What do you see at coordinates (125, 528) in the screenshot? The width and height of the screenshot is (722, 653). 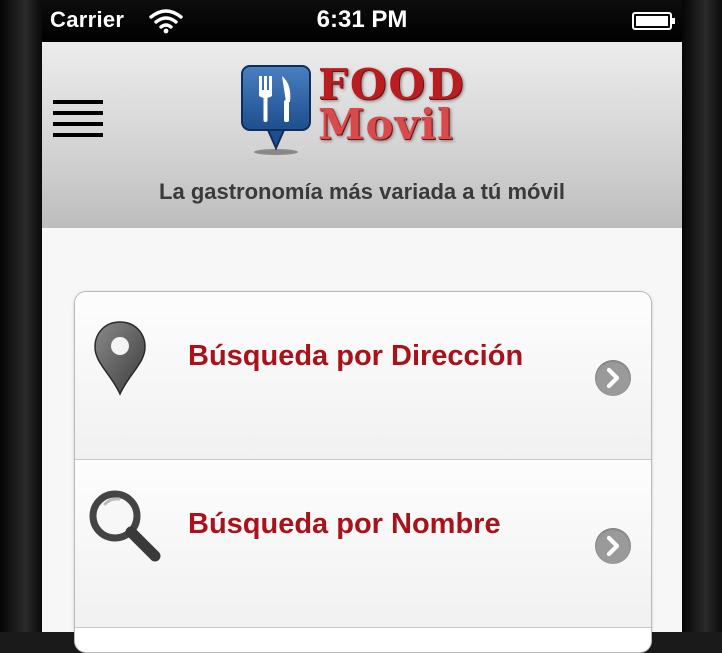 I see `magnifier-icon` at bounding box center [125, 528].